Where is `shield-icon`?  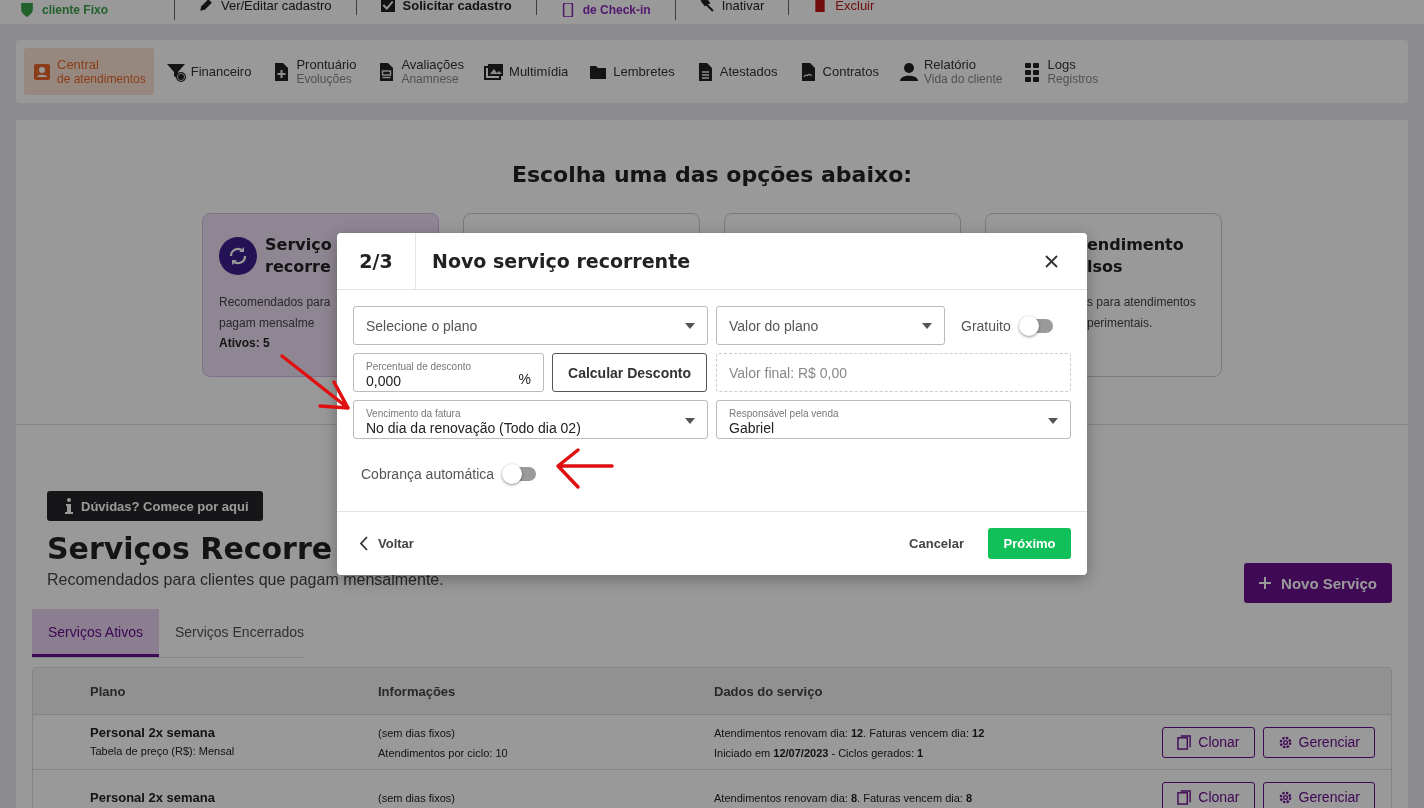
shield-icon is located at coordinates (27, 10).